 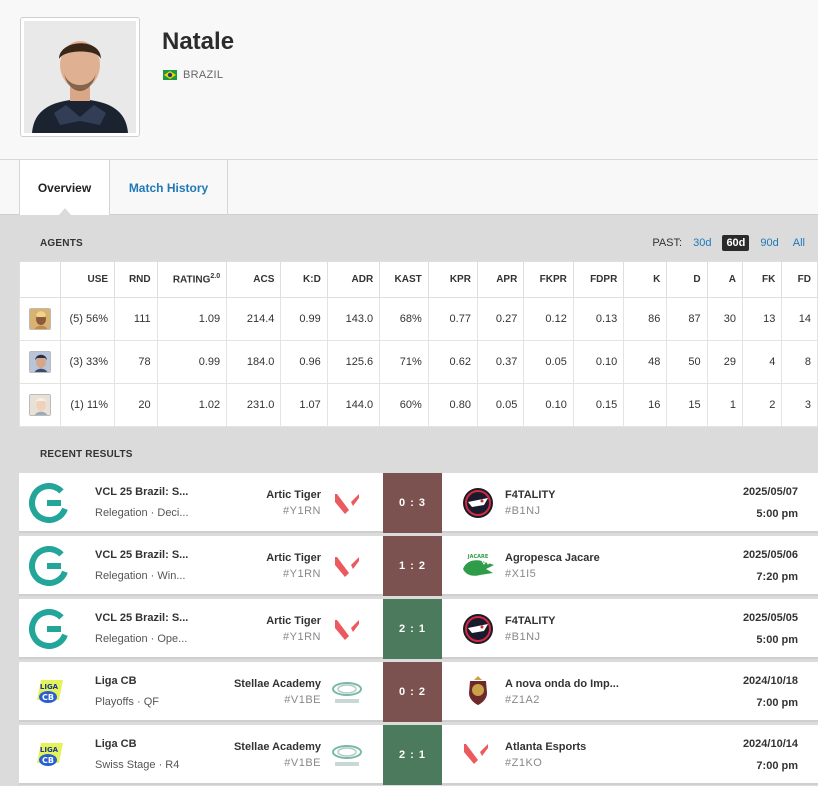 I want to click on active-tab-caret, so click(x=65, y=211).